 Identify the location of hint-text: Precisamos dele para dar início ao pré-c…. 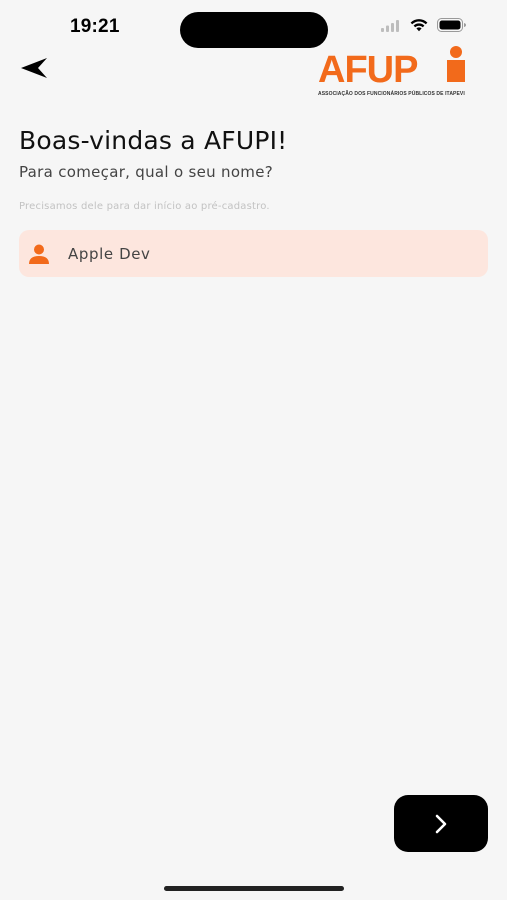
(144, 206).